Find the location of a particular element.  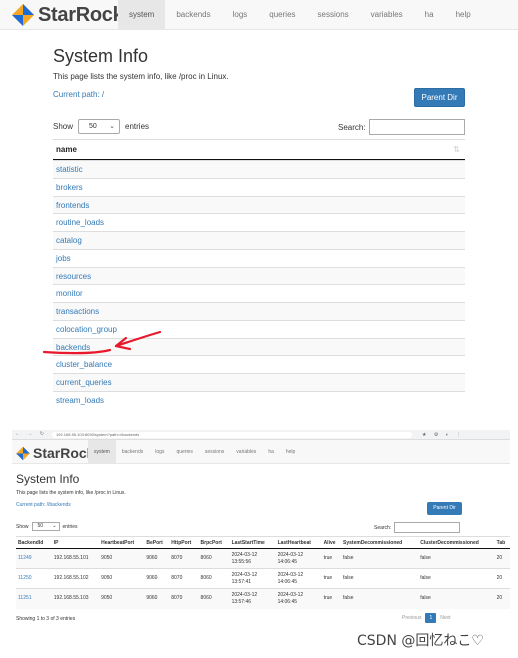

row-colocation-group: colocation_group is located at coordinates (259, 328).